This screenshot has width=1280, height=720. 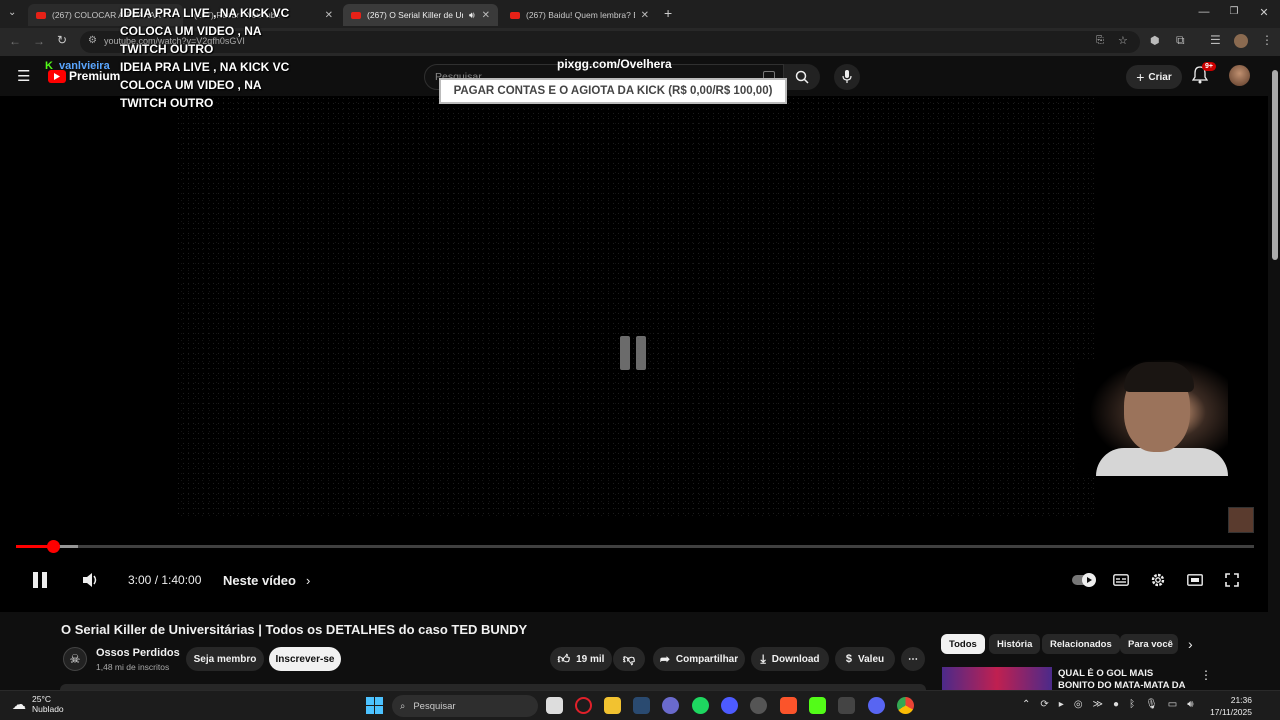 What do you see at coordinates (1190, 644) in the screenshot?
I see `chevron-right-icon: ›` at bounding box center [1190, 644].